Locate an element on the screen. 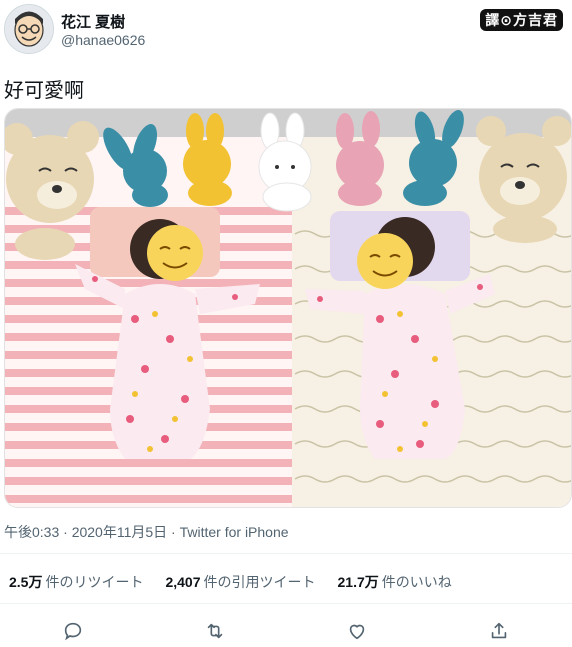 The height and width of the screenshot is (647, 572). reply-button is located at coordinates (73, 631).